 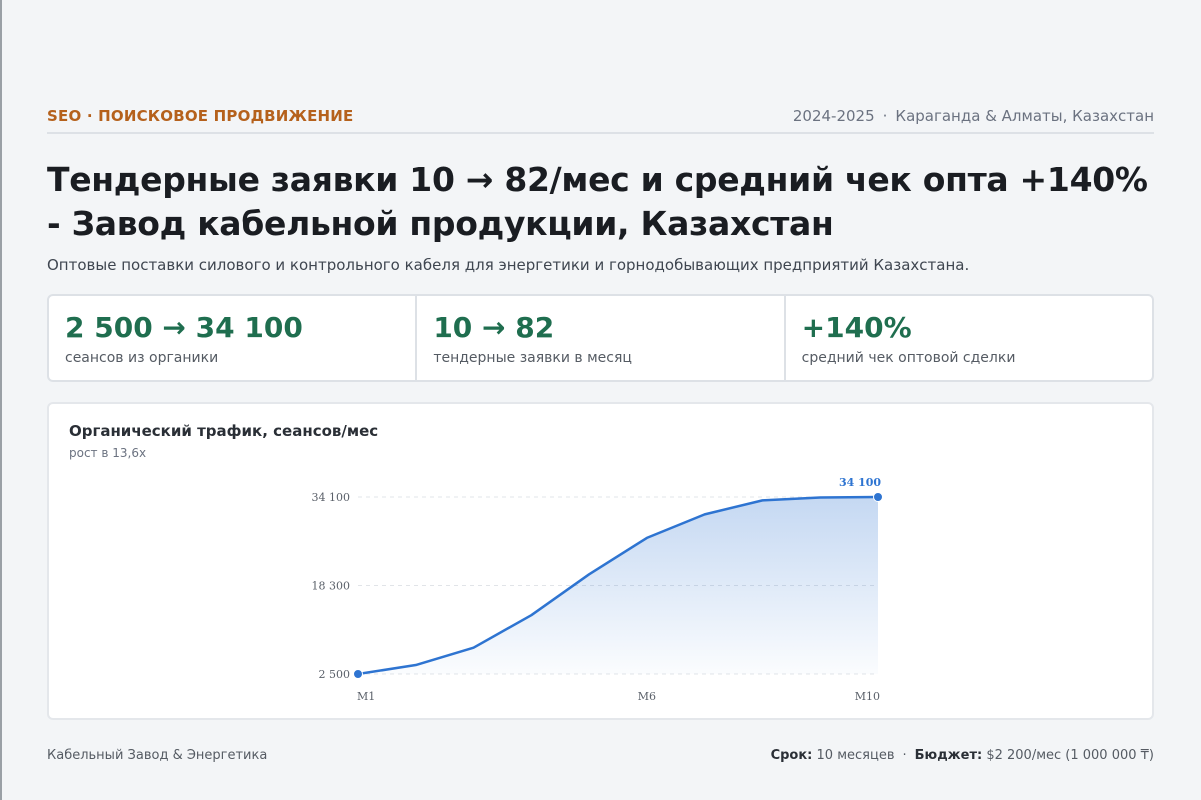 I want to click on term-label: Срок:, so click(x=791, y=755).